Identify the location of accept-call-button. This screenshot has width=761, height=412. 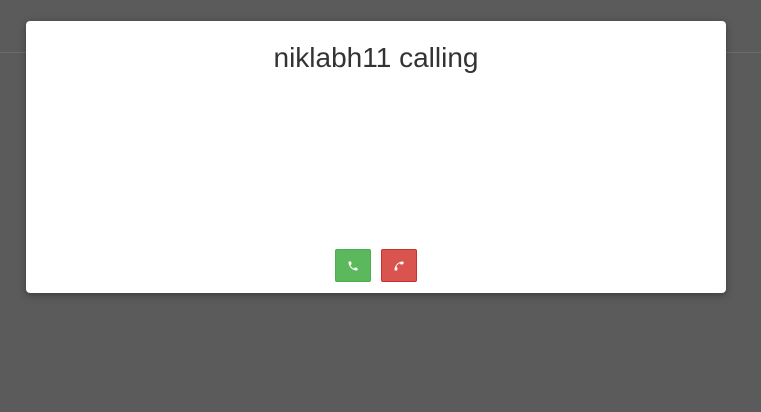
(353, 265).